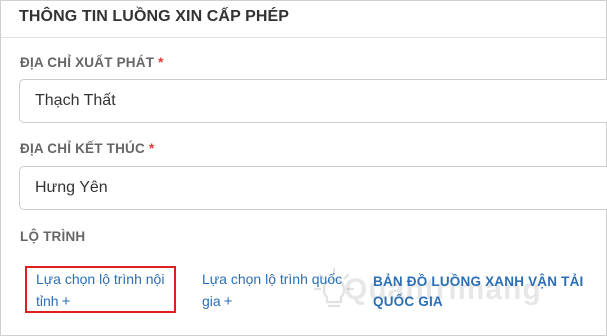 This screenshot has height=336, width=607. Describe the element at coordinates (478, 292) in the screenshot. I see `green-route-map-link: BẢN ĐỒ LUỒNG XANH VẬN TẢI QUỐC GIA` at that location.